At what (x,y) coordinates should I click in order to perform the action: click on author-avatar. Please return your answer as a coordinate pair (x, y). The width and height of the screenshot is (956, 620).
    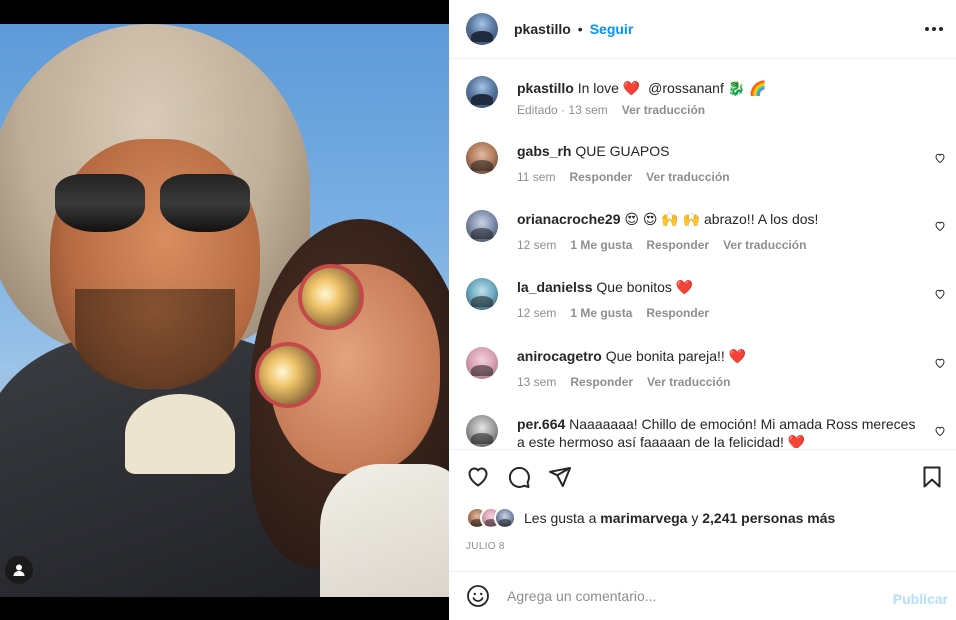
    Looking at the image, I should click on (482, 29).